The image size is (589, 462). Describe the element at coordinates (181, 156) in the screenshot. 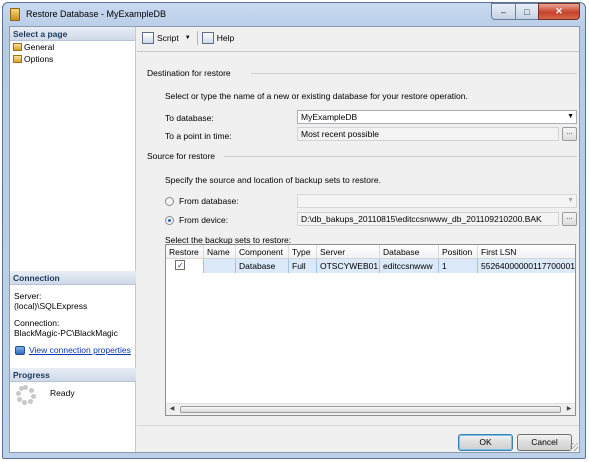

I see `source-header: Source for restore` at that location.